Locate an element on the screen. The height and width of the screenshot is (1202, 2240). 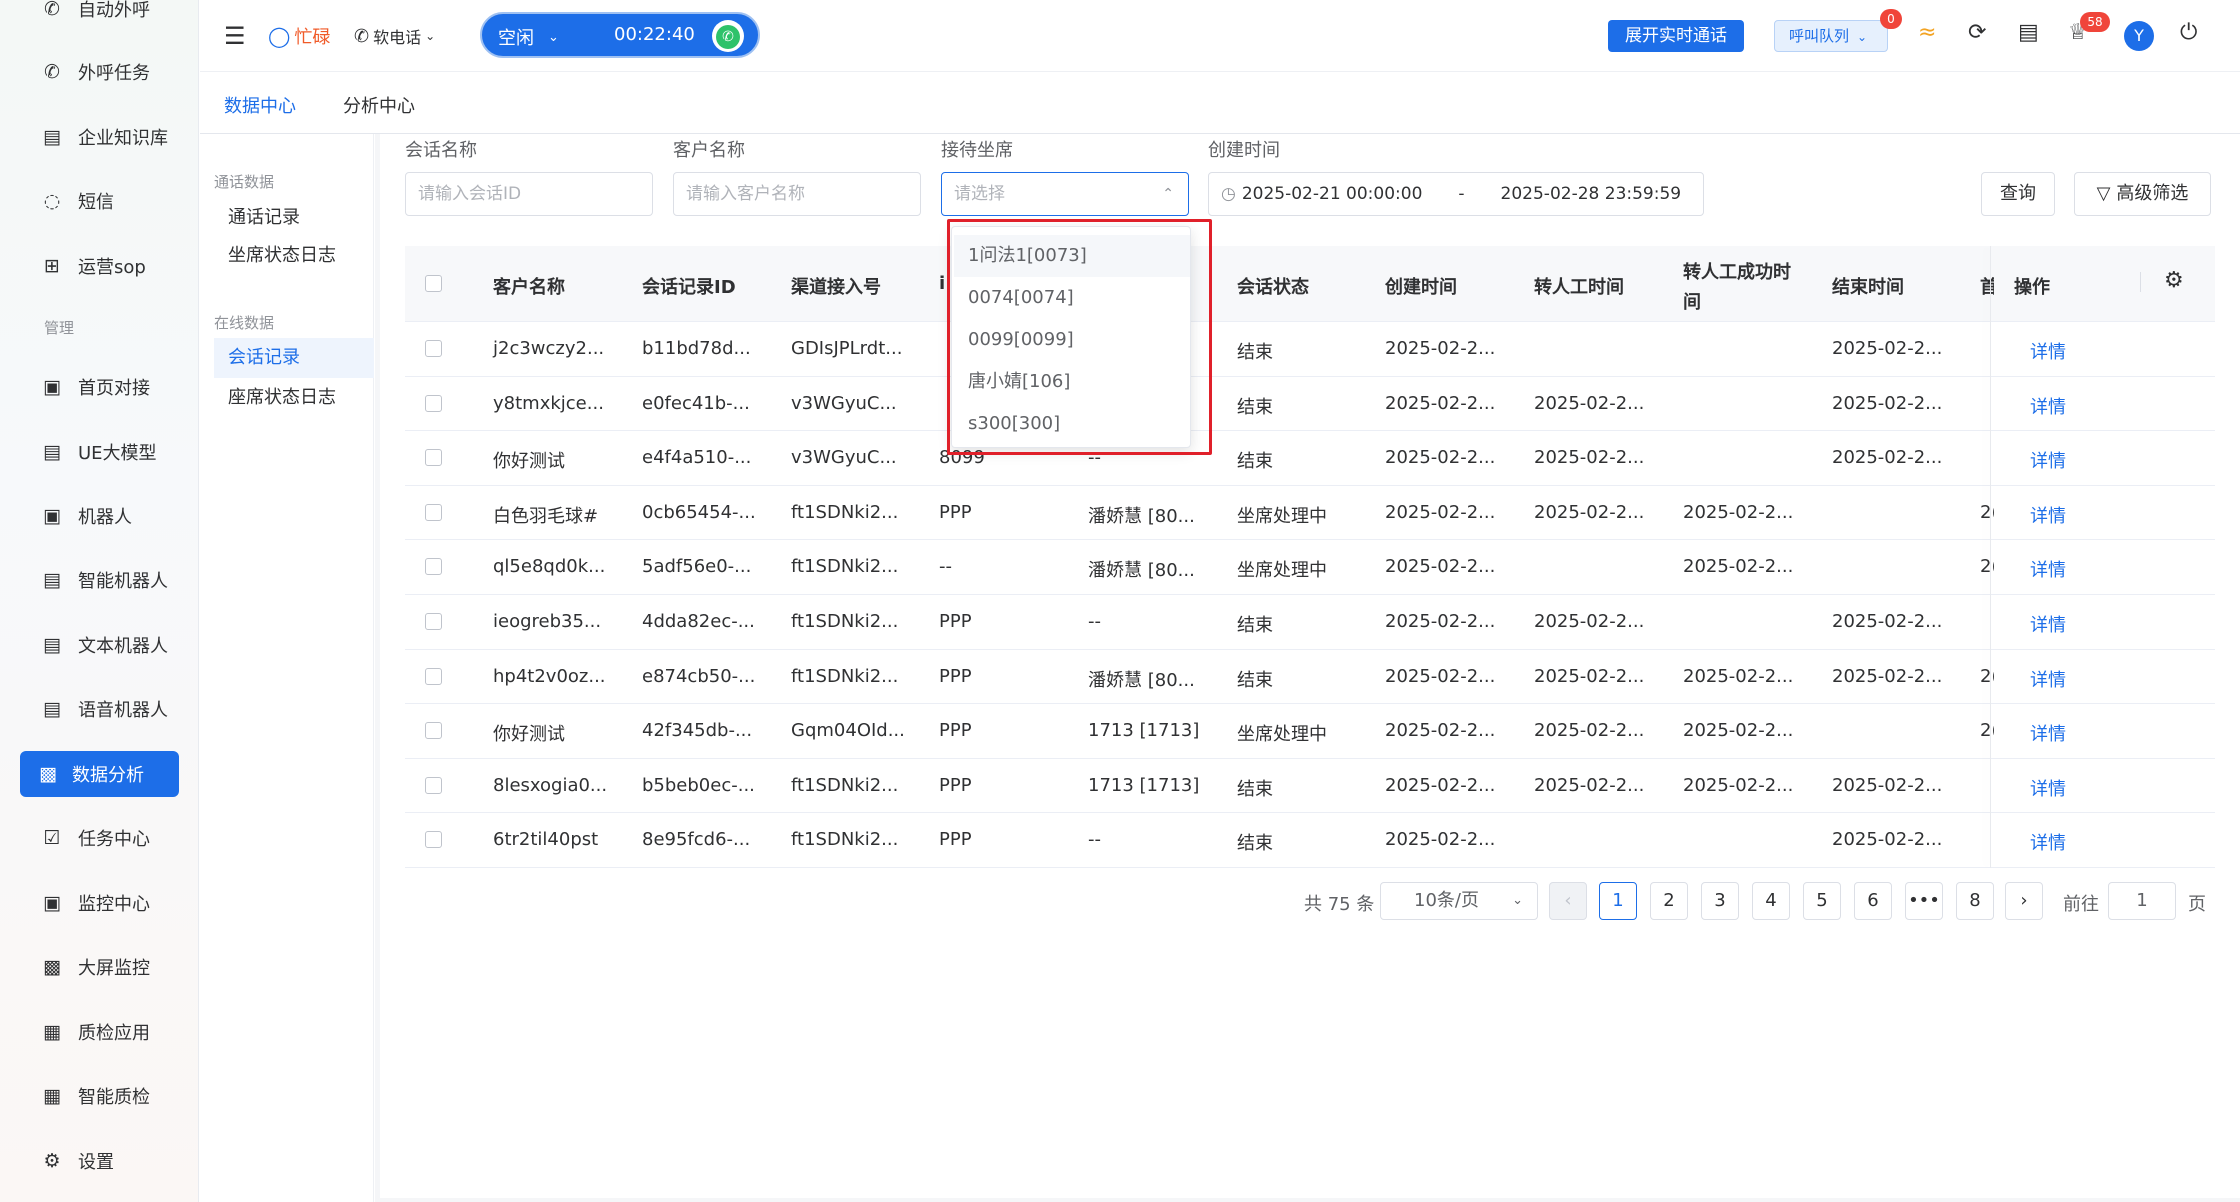
power-icon: ⏻ is located at coordinates (2188, 32).